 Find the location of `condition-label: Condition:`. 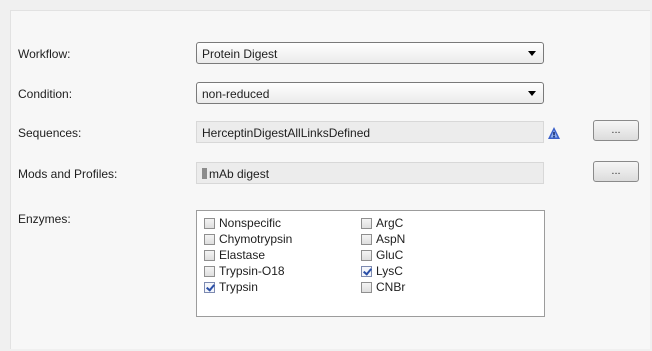

condition-label: Condition: is located at coordinates (45, 94).